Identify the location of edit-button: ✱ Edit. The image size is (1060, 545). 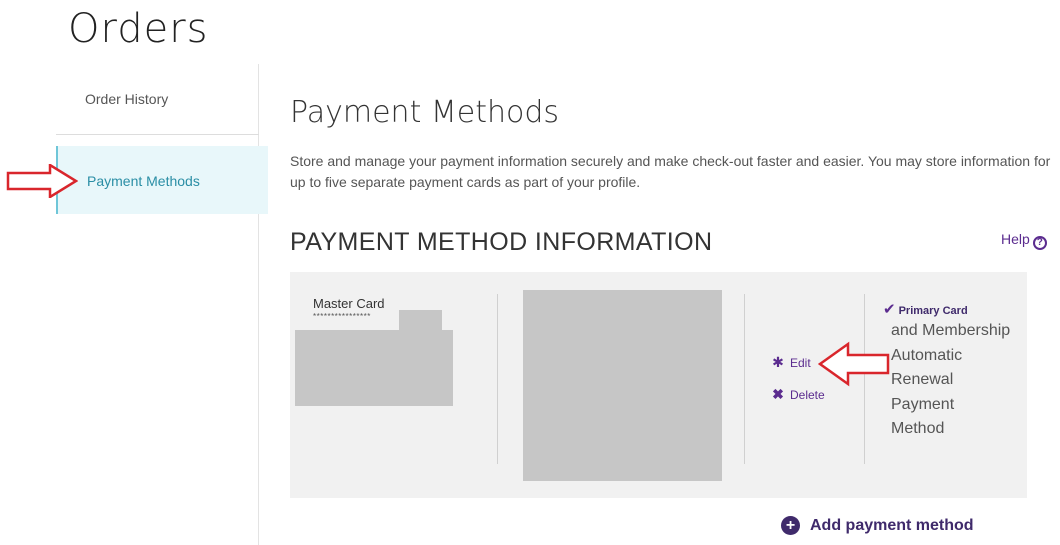
(791, 362).